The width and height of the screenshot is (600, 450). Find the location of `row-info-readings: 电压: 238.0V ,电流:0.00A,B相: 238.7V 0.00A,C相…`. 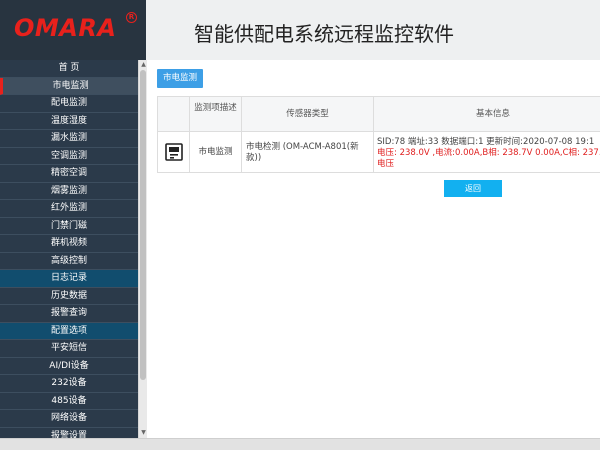

row-info-readings: 电压: 238.0V ,电流:0.00A,B相: 238.7V 0.00A,C相… is located at coordinates (488, 153).